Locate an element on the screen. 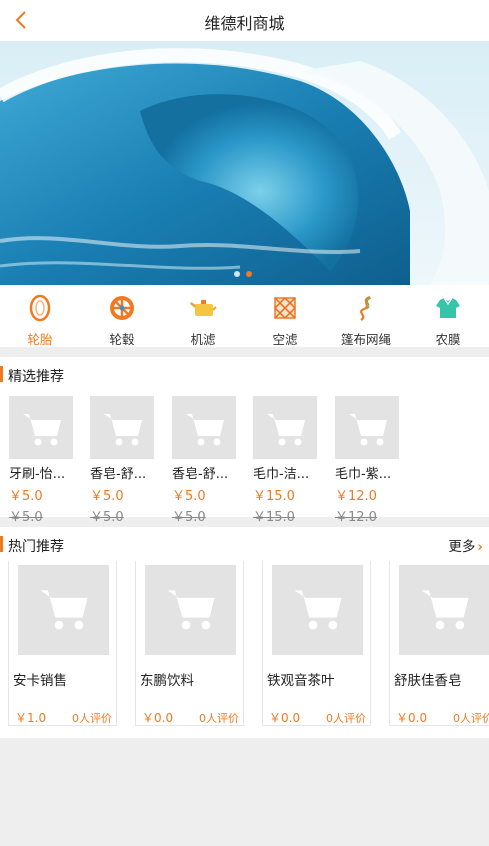 The image size is (489, 846). category-label: 轮毂 is located at coordinates (122, 339).